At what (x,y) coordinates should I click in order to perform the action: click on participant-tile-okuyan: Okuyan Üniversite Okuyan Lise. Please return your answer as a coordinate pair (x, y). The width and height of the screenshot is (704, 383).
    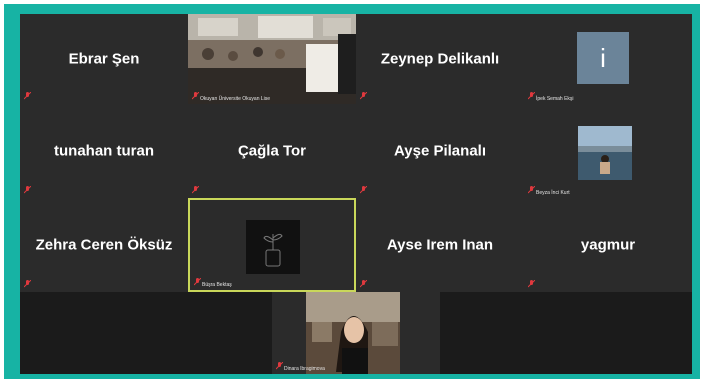
    Looking at the image, I should click on (272, 59).